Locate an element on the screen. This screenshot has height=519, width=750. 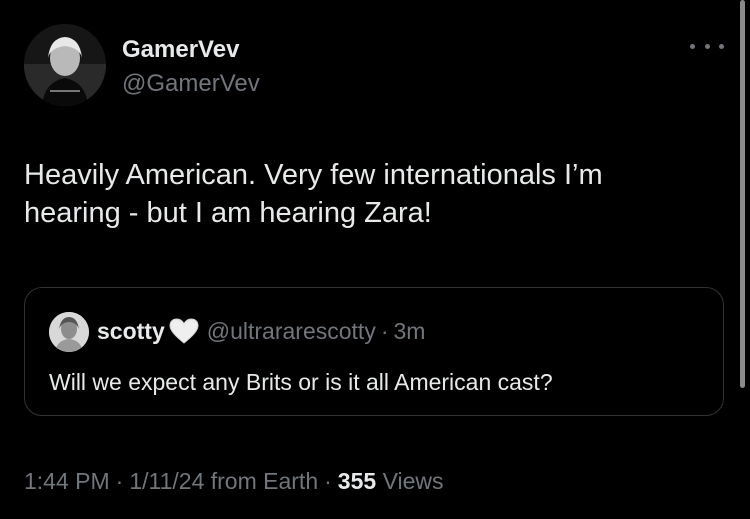
quoted-author-avatar is located at coordinates (69, 332).